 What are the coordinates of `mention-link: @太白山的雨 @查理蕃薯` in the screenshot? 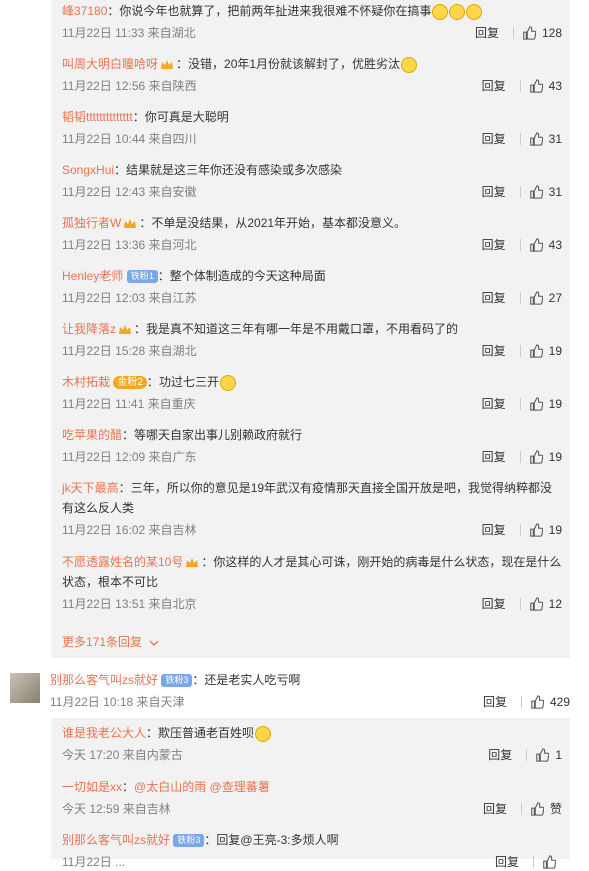 It's located at (202, 787).